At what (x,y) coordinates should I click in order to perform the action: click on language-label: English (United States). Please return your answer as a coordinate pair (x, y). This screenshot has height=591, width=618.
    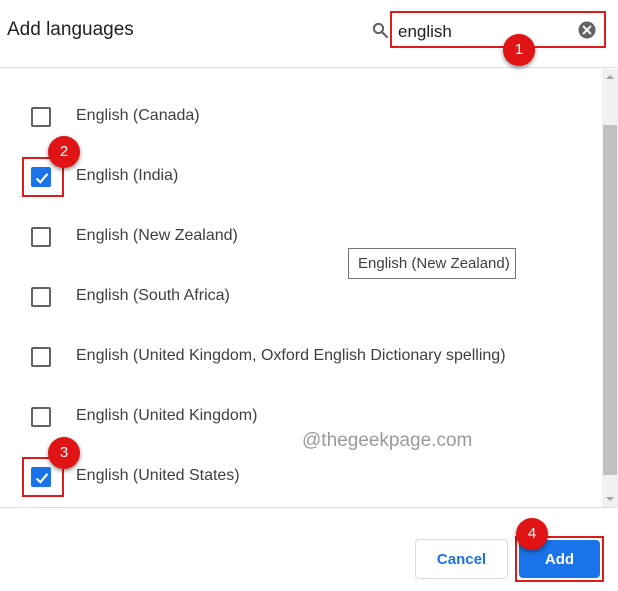
    Looking at the image, I should click on (158, 475).